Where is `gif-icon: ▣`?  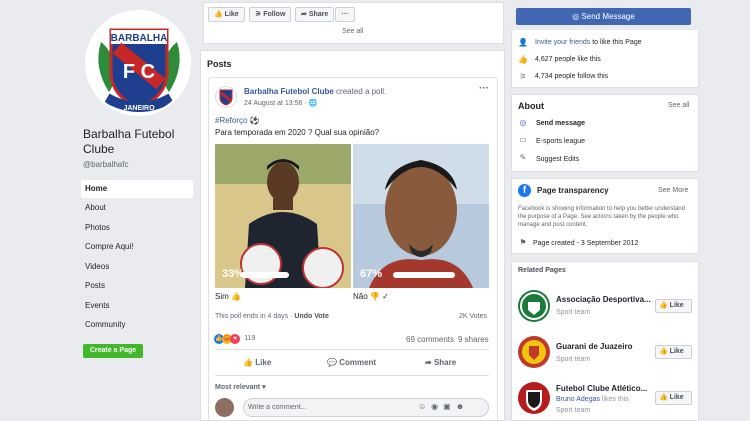
gif-icon: ▣ is located at coordinates (449, 406).